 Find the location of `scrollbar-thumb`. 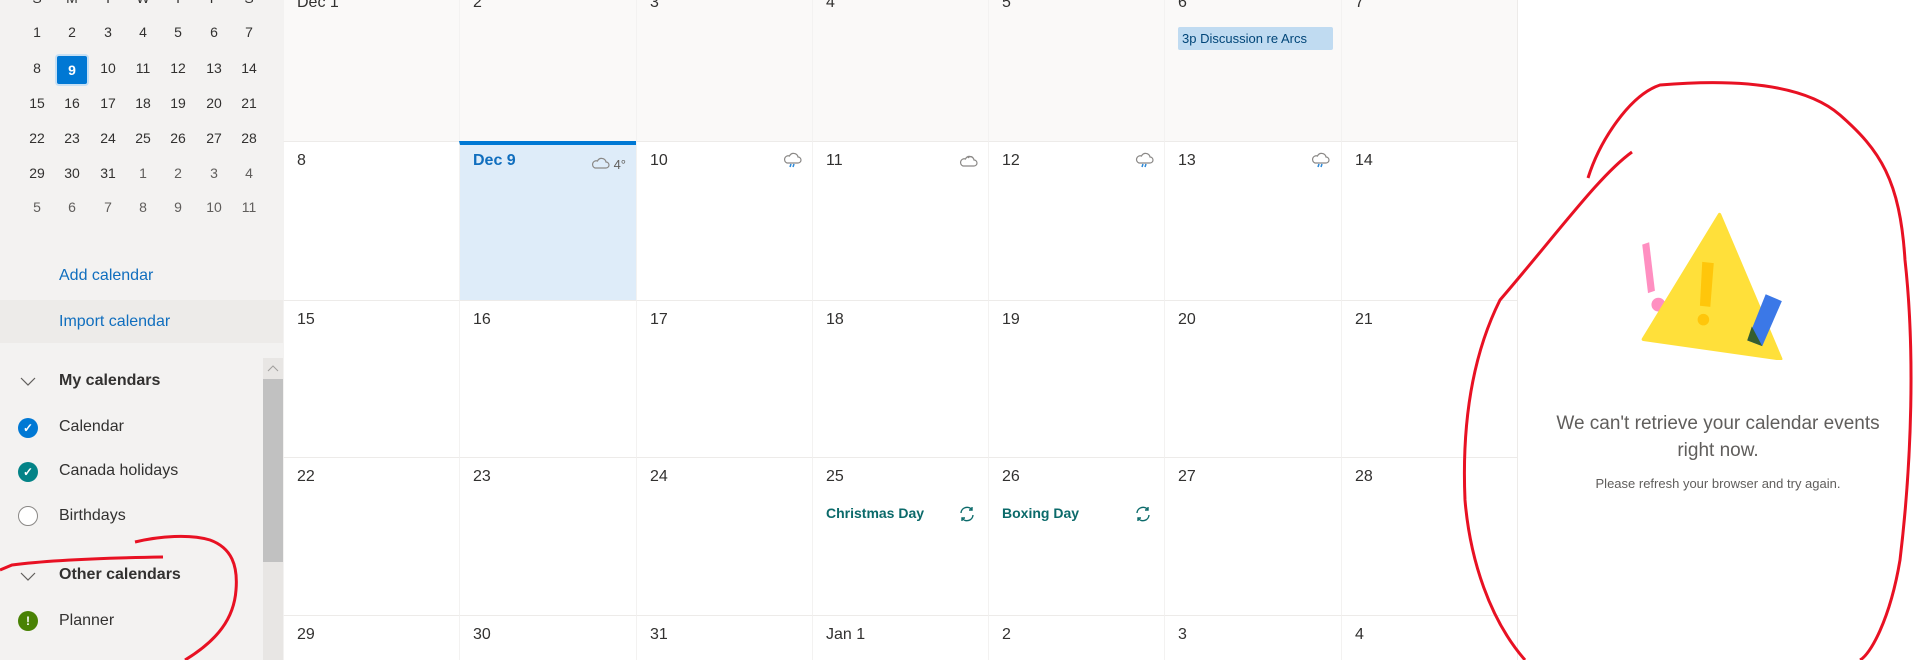

scrollbar-thumb is located at coordinates (273, 470).